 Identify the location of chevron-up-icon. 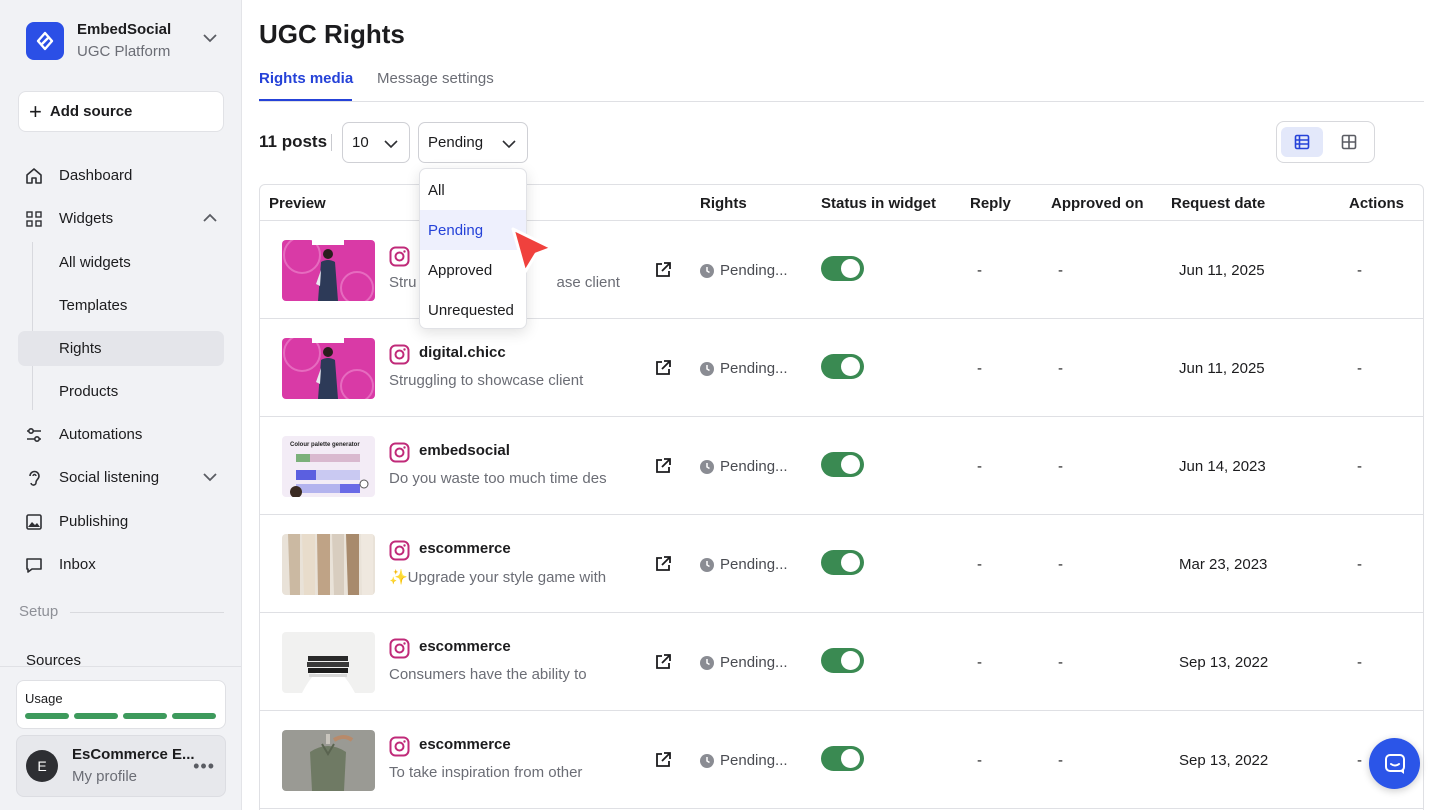
(210, 217).